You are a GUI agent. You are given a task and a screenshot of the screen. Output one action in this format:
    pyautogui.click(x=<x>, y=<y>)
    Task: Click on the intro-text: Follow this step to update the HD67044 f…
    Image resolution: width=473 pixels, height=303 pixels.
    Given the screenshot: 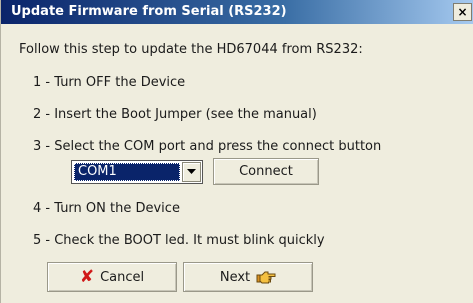 What is the action you would take?
    pyautogui.click(x=191, y=49)
    